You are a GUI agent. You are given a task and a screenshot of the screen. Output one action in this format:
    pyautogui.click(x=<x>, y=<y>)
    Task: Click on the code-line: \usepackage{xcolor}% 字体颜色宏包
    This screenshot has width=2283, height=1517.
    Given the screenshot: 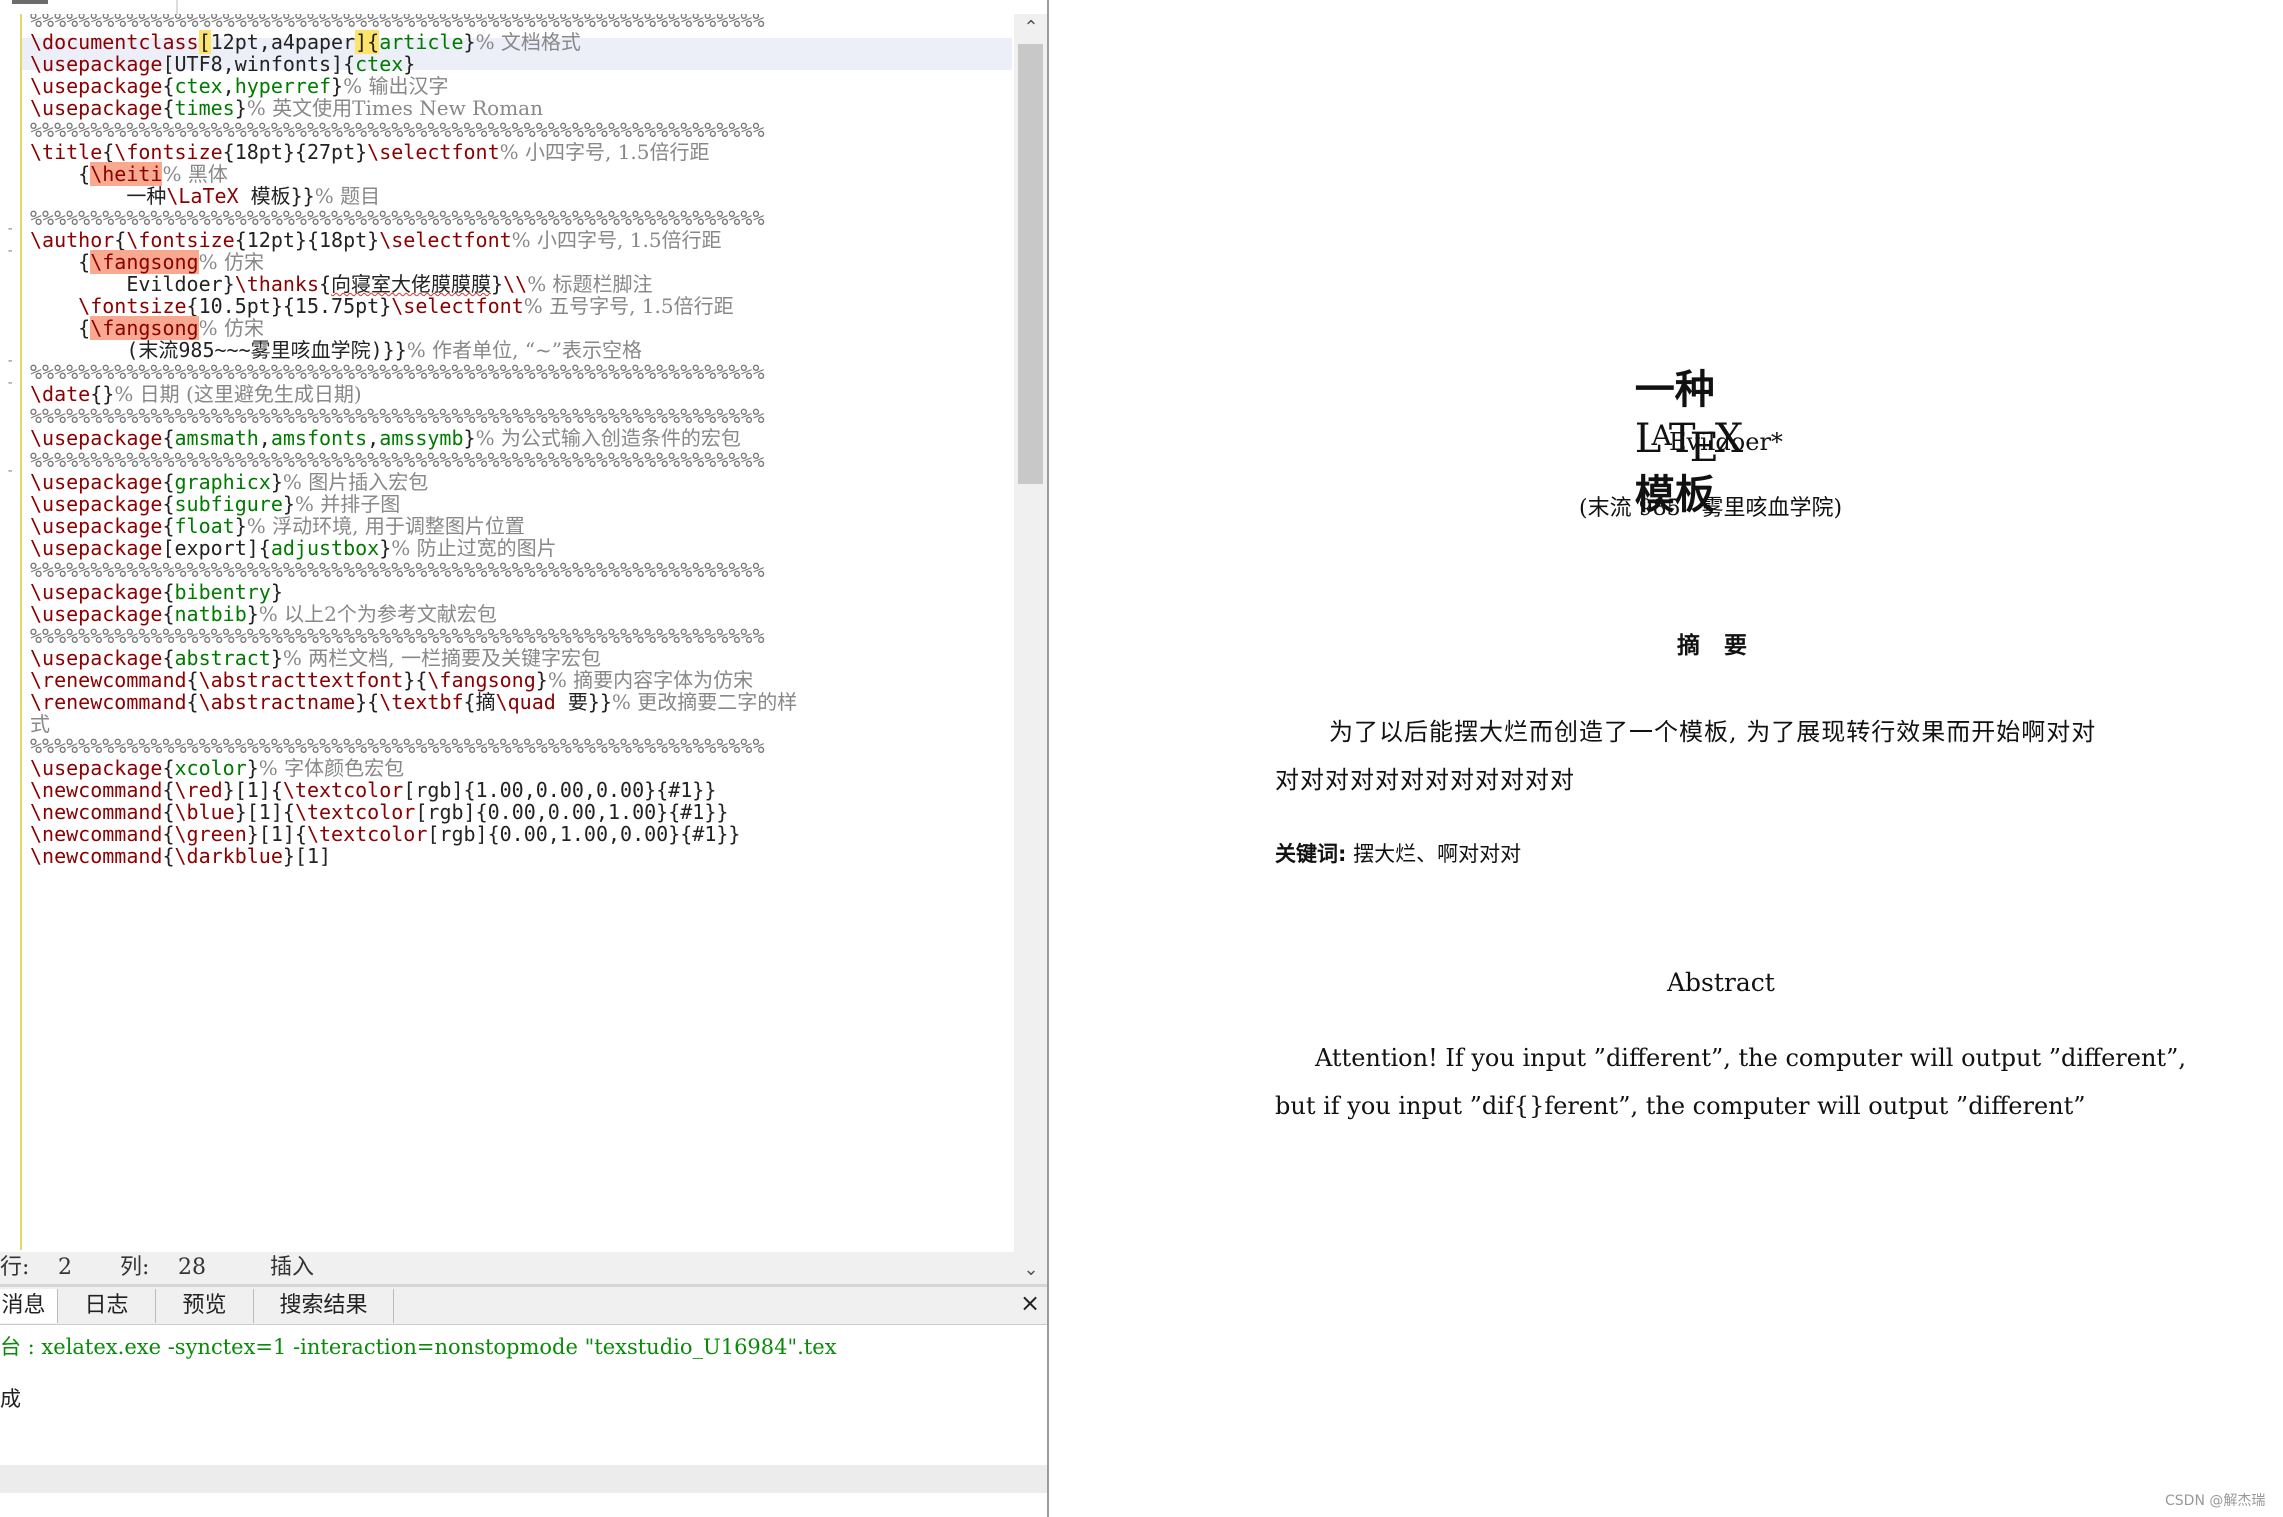 What is the action you would take?
    pyautogui.click(x=217, y=768)
    